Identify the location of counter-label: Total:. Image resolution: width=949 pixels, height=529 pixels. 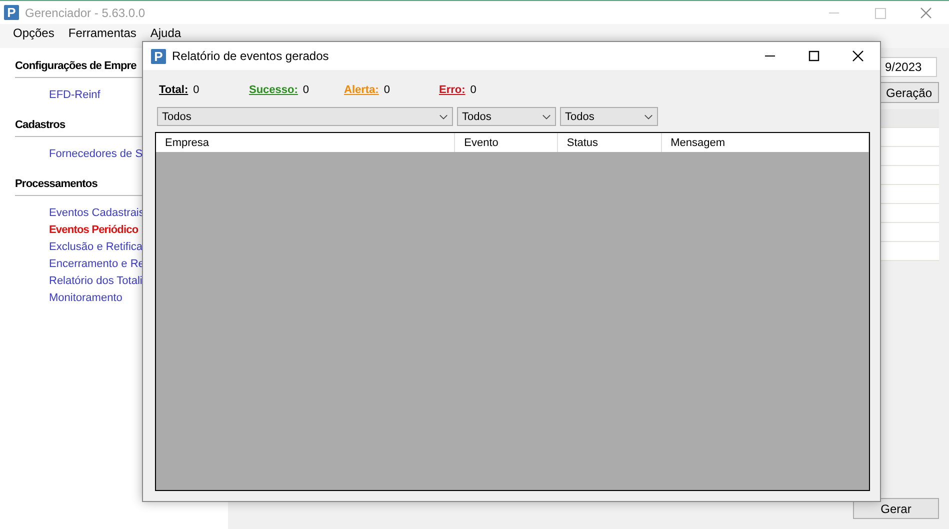
(173, 90).